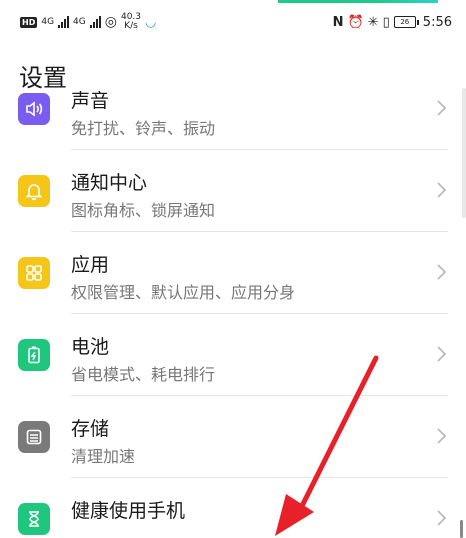  Describe the element at coordinates (110, 22) in the screenshot. I see `wifi-icon: ◎` at that location.